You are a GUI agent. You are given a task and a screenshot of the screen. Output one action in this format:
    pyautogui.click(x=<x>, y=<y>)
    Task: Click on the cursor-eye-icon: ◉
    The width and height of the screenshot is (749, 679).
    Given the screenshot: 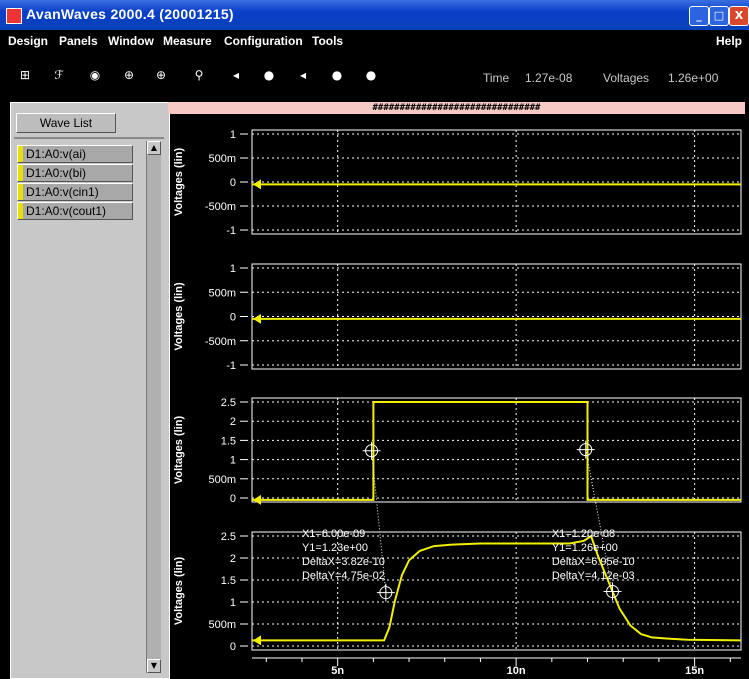 What is the action you would take?
    pyautogui.click(x=95, y=77)
    